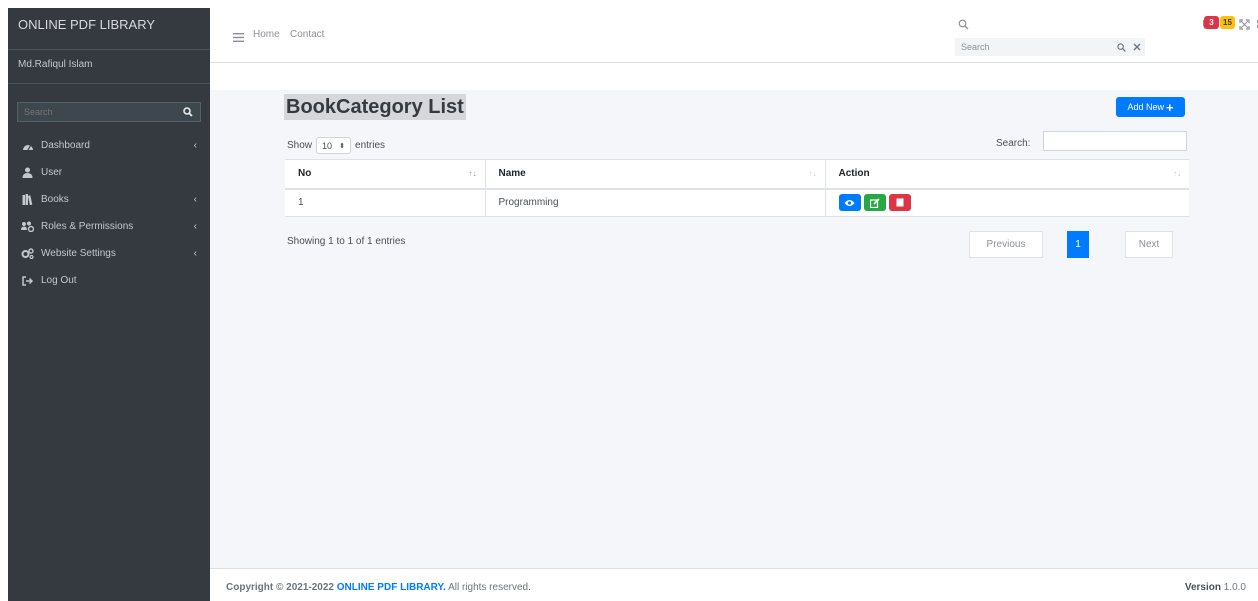 This screenshot has height=601, width=1258. Describe the element at coordinates (385, 202) in the screenshot. I see `cell-no: 1` at that location.